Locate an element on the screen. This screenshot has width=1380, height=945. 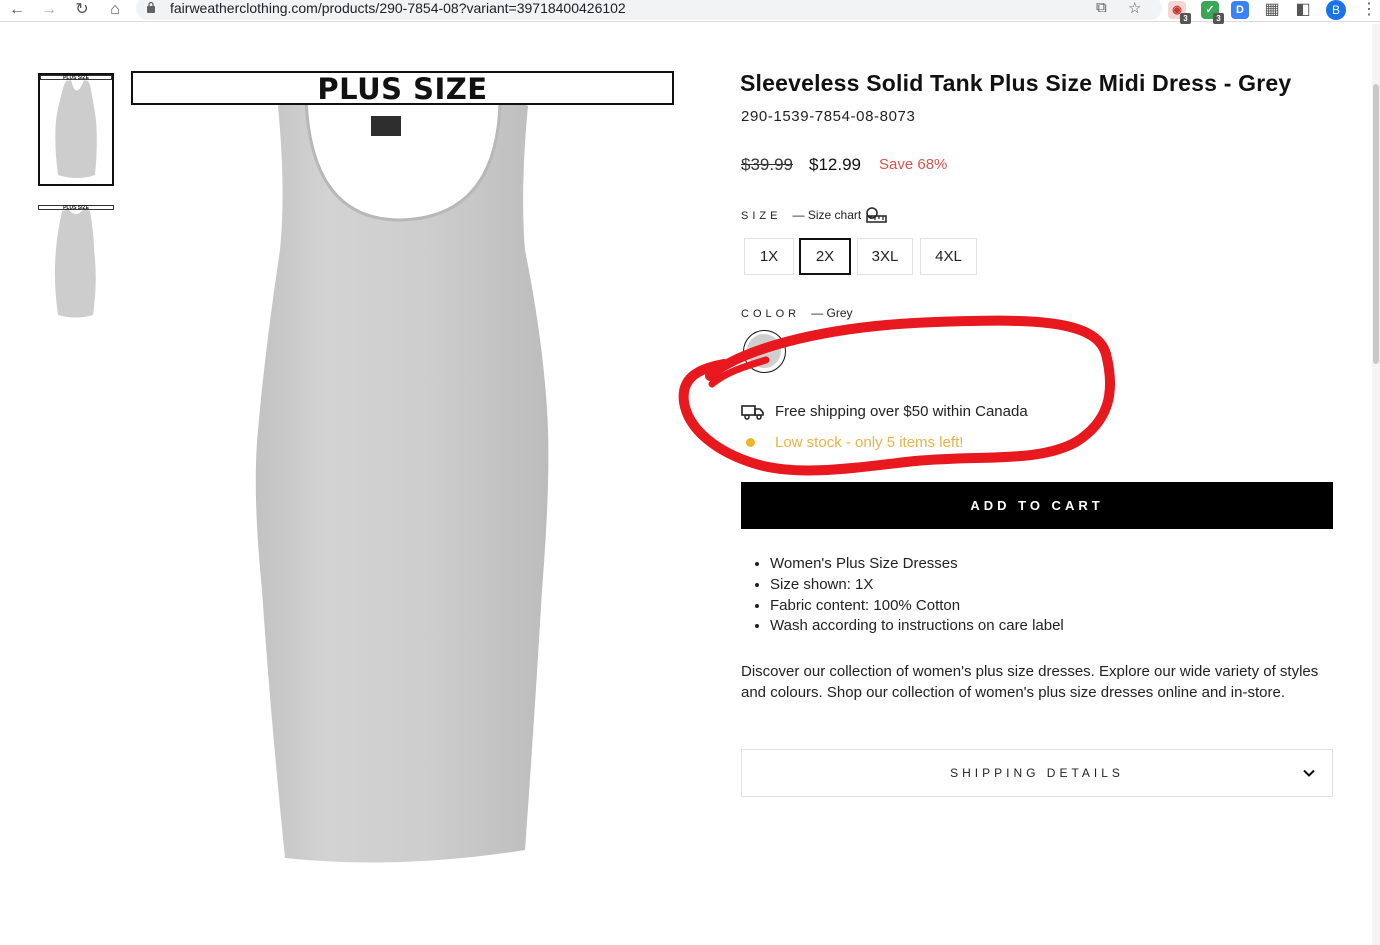
low-stock-notice: Low stock - only 5 items left! is located at coordinates (854, 442).